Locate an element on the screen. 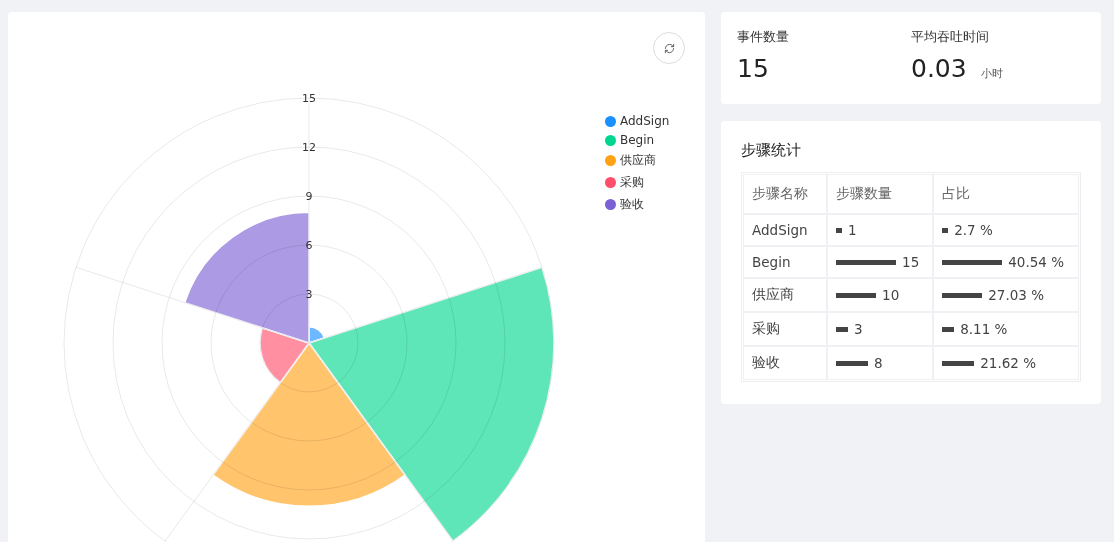 The height and width of the screenshot is (542, 1114). metric-unit: 小时 is located at coordinates (991, 73).